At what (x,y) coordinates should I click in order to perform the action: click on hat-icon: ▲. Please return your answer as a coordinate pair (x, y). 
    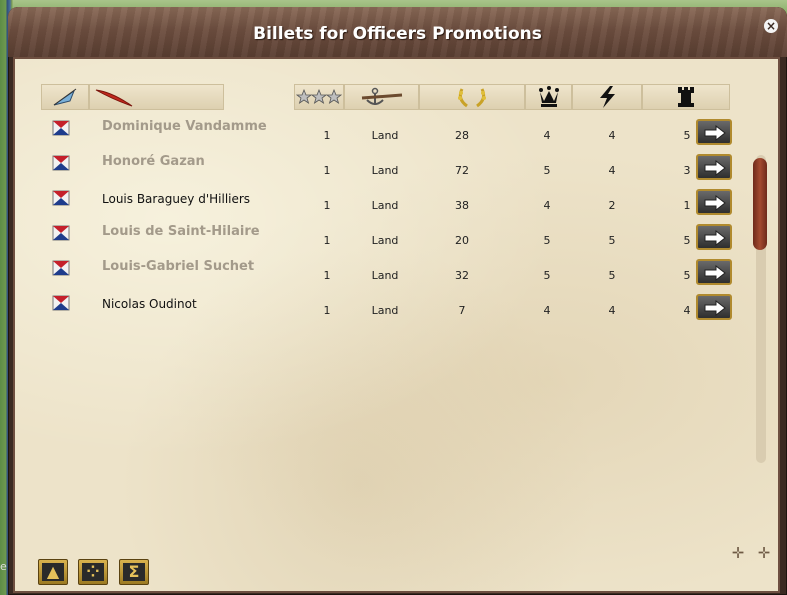
    Looking at the image, I should click on (53, 572).